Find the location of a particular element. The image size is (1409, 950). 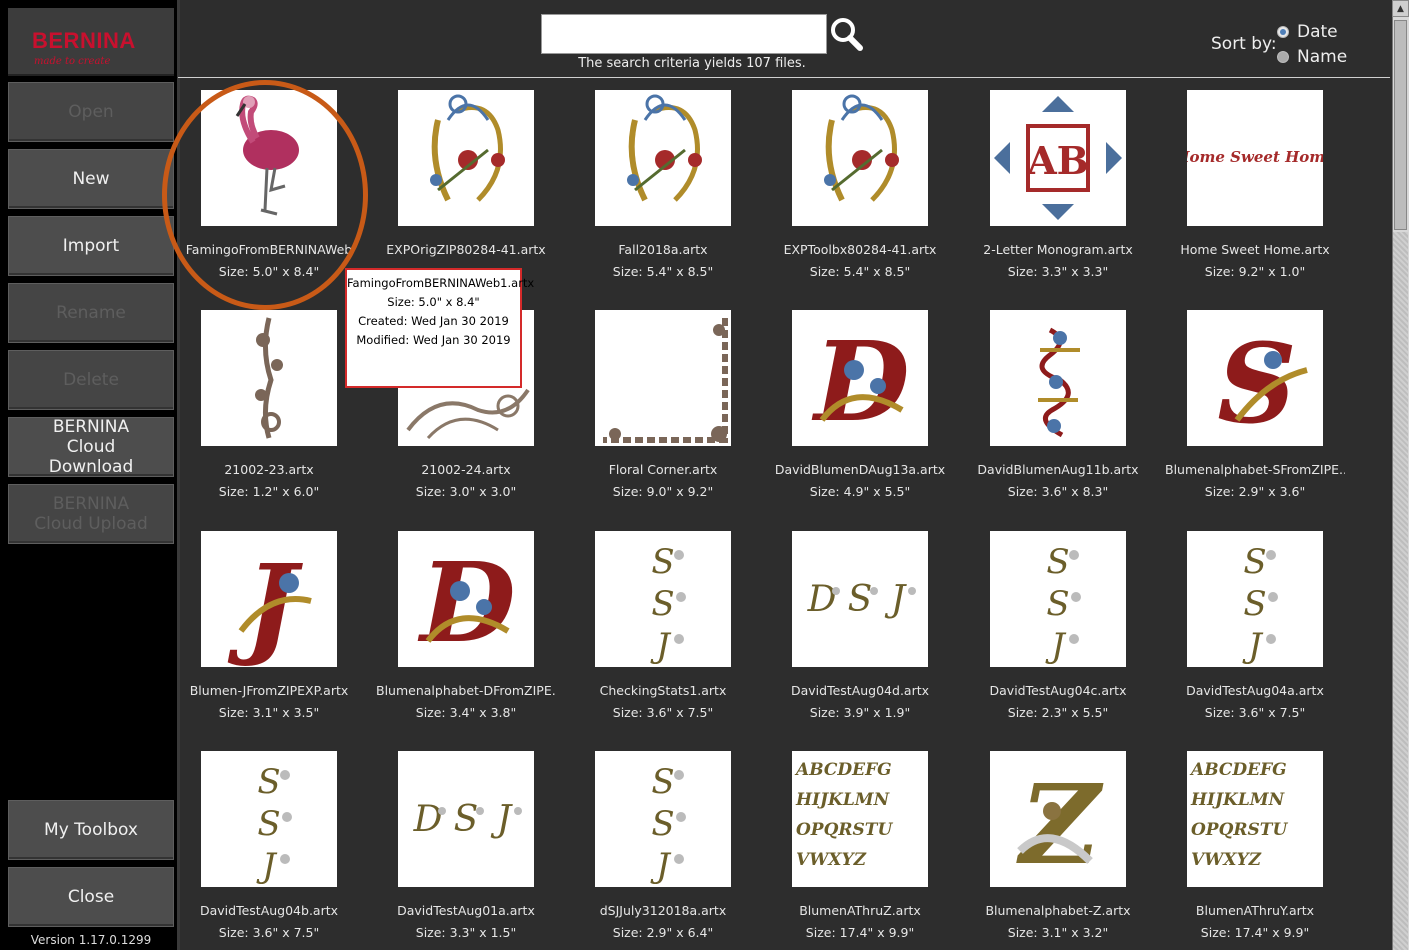

close-button: Close is located at coordinates (91, 897).